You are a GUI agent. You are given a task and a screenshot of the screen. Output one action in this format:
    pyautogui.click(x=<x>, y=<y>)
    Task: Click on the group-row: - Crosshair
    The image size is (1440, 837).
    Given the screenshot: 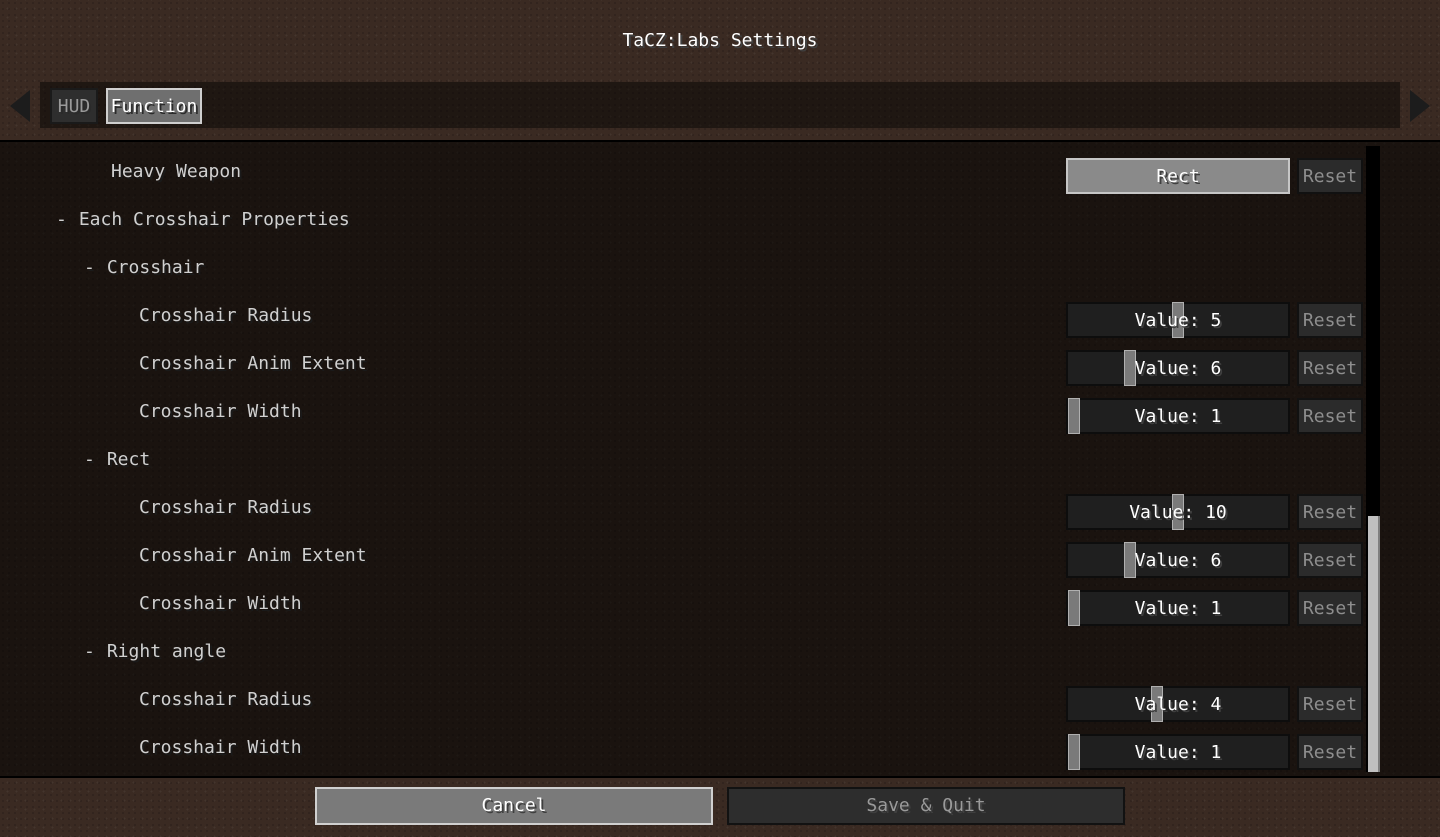 What is the action you would take?
    pyautogui.click(x=720, y=267)
    